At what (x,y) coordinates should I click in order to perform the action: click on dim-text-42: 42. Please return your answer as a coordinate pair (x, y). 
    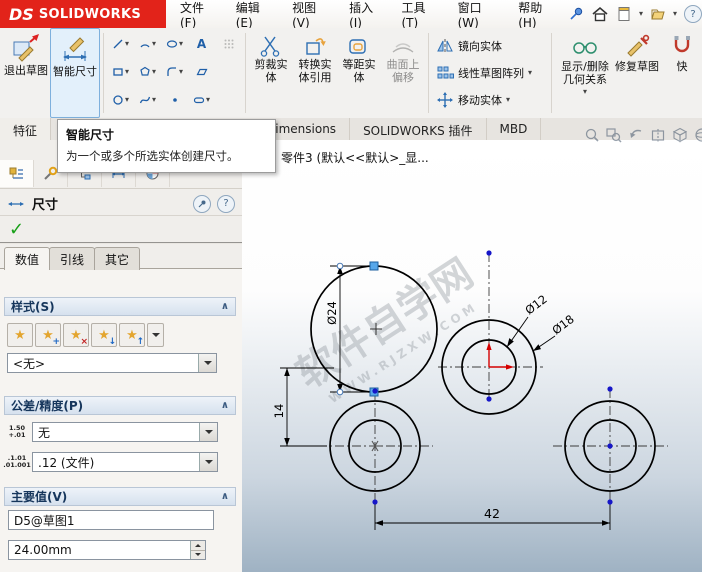
    Looking at the image, I should click on (492, 513).